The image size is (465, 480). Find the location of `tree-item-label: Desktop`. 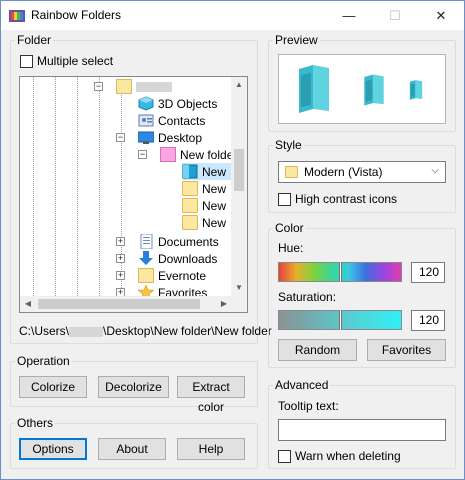

tree-item-label: Desktop is located at coordinates (180, 137).